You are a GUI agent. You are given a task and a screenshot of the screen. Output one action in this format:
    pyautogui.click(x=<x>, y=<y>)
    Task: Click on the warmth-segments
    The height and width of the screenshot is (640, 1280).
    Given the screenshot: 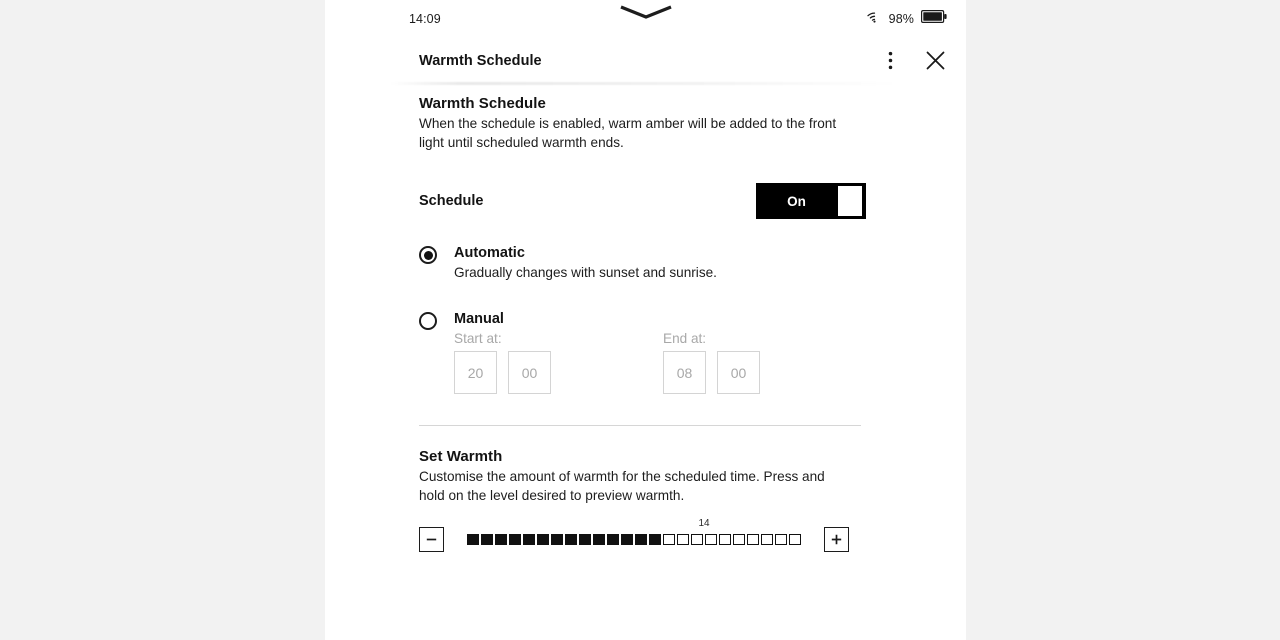 What is the action you would take?
    pyautogui.click(x=634, y=539)
    